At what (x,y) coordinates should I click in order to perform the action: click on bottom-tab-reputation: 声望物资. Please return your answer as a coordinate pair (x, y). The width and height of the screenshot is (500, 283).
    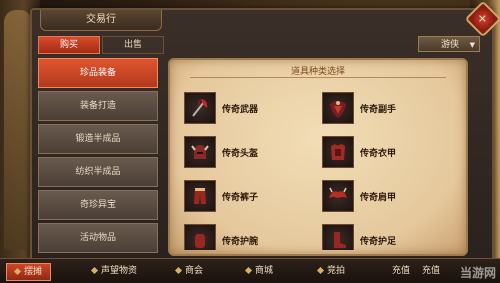
    Looking at the image, I should click on (114, 271).